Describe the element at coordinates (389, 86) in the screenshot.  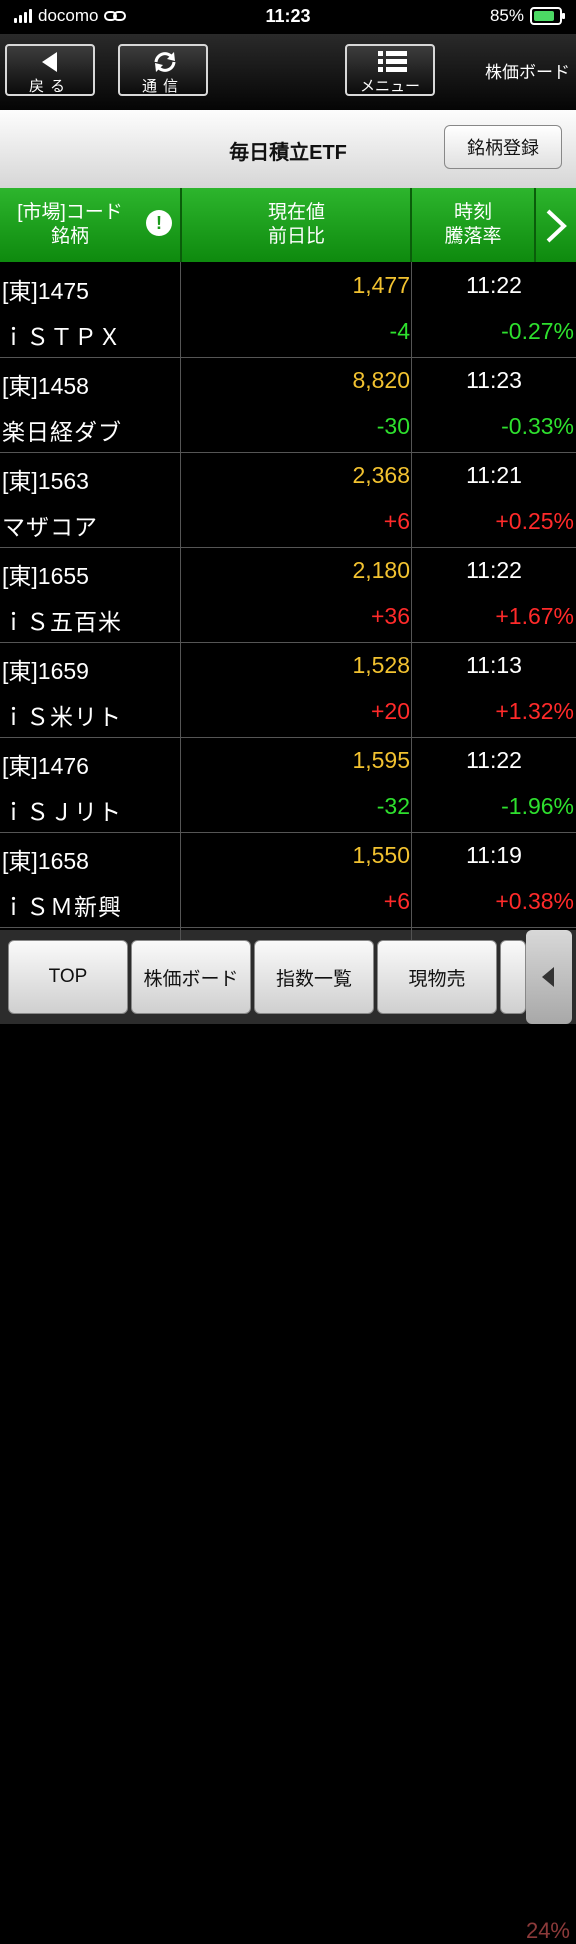
I see `menu-button-label: メニュー` at that location.